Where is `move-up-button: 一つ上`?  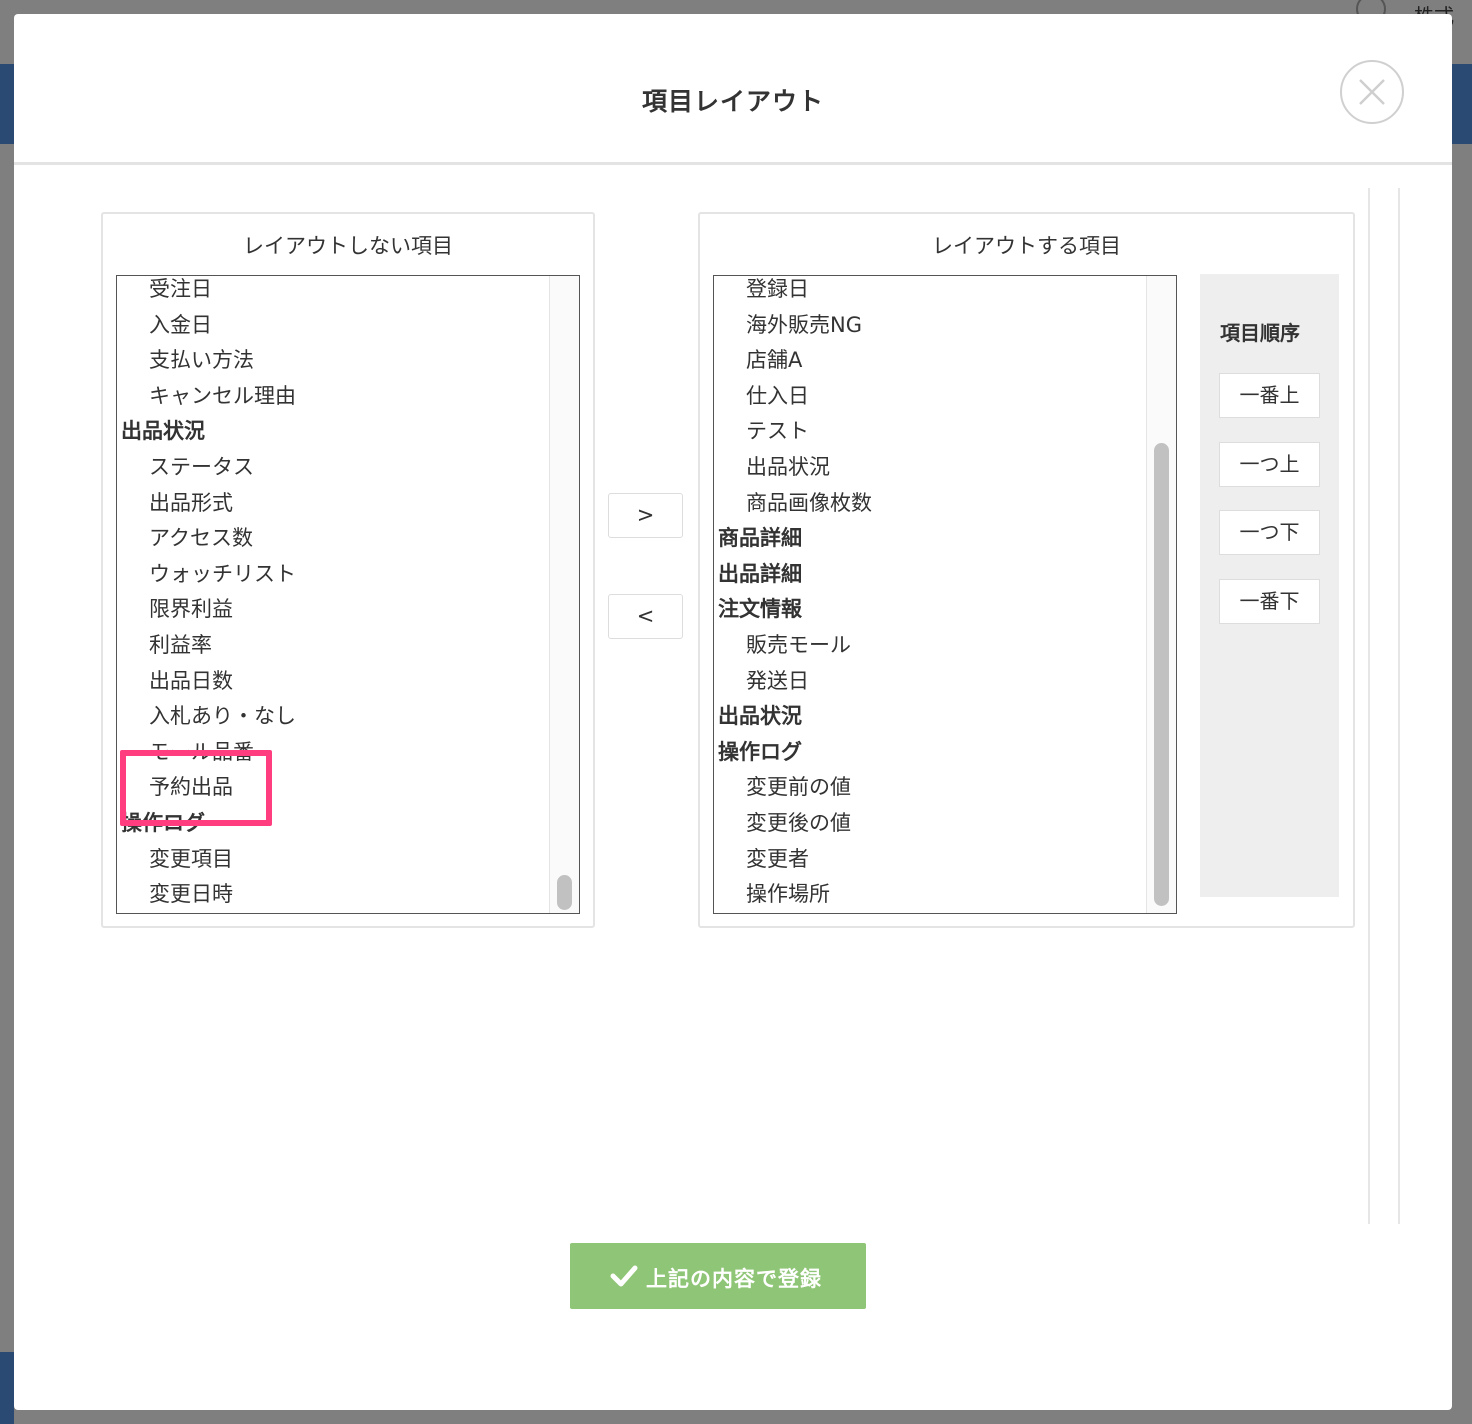
move-up-button: 一つ上 is located at coordinates (1269, 464).